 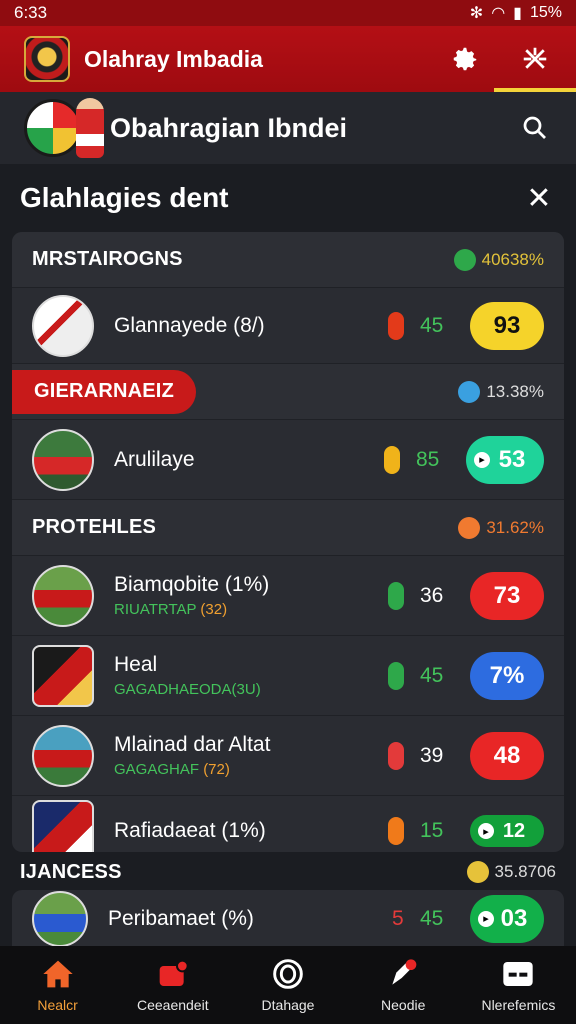 What do you see at coordinates (525, 871) in the screenshot?
I see `section-percent: 35.8706` at bounding box center [525, 871].